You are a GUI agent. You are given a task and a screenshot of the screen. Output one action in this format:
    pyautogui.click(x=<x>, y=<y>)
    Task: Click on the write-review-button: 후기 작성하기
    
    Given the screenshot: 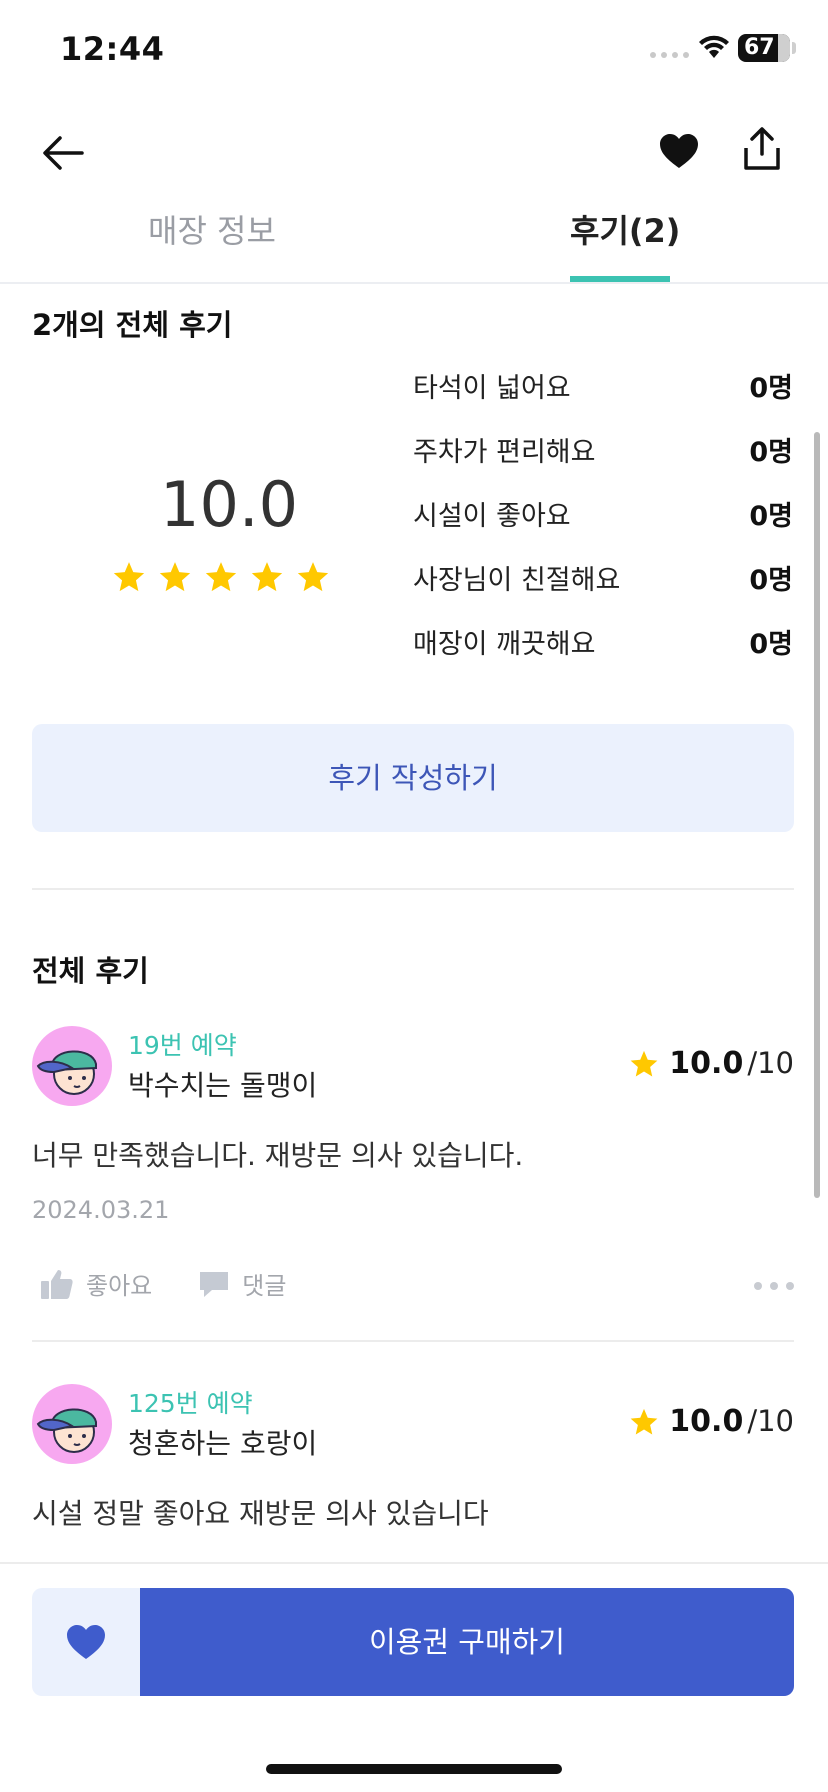 What is the action you would take?
    pyautogui.click(x=413, y=778)
    